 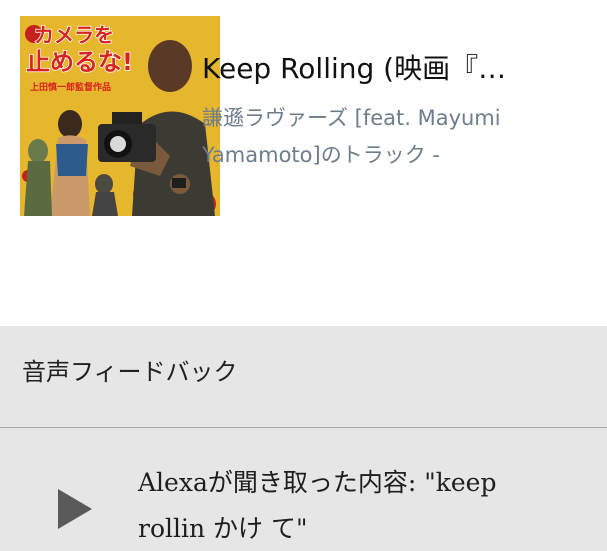 I want to click on album-art-image: カメラを 止めるな! 上田慎一郎監督作品, so click(x=120, y=116).